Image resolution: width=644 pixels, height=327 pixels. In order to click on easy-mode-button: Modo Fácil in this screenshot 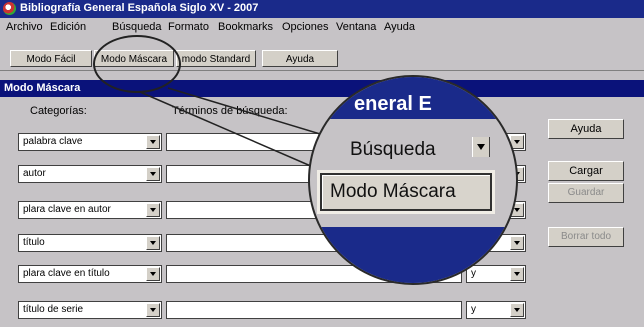, I will do `click(51, 58)`.